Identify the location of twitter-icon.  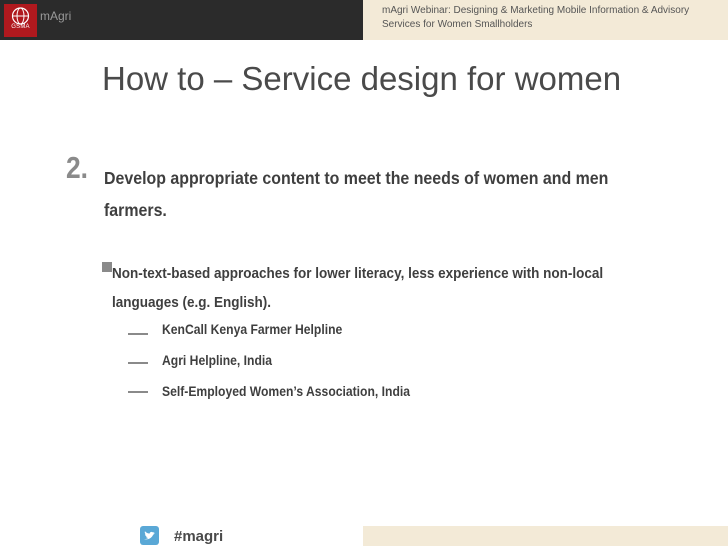
(149, 535).